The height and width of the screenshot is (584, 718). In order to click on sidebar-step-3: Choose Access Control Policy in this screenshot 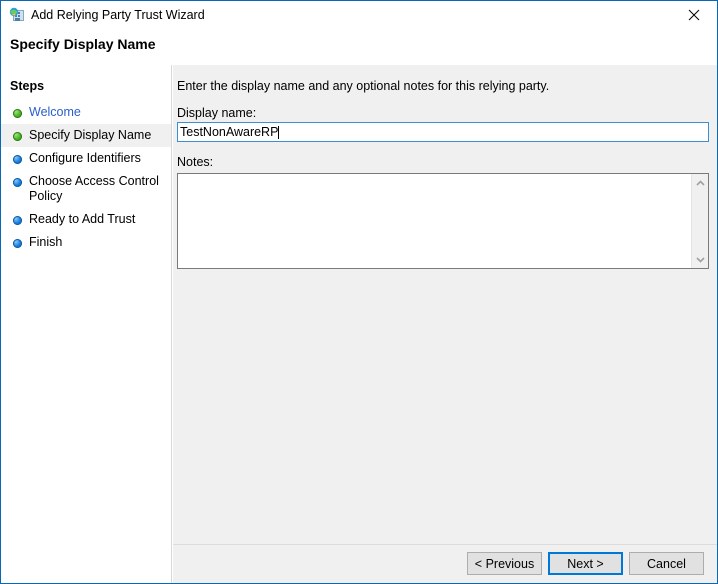, I will do `click(86, 189)`.